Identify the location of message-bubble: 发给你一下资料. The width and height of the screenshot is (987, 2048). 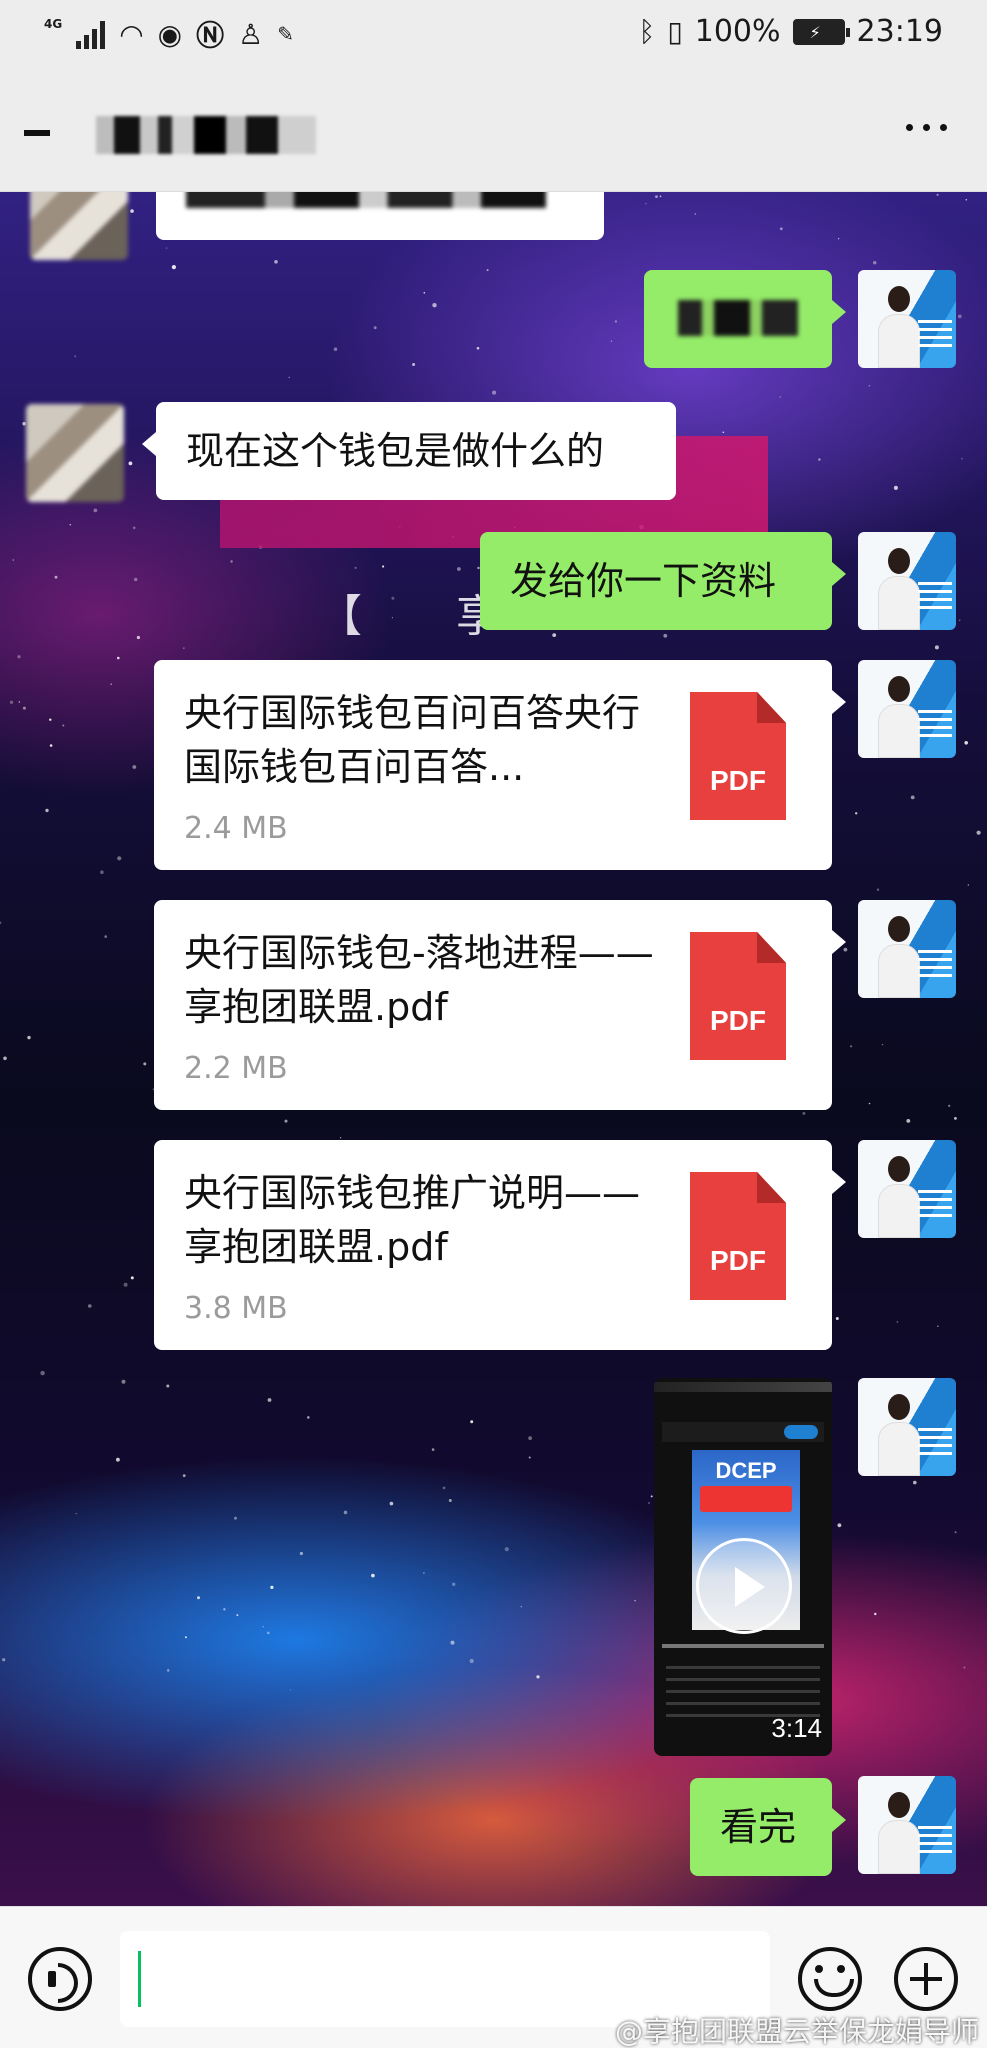
(663, 581).